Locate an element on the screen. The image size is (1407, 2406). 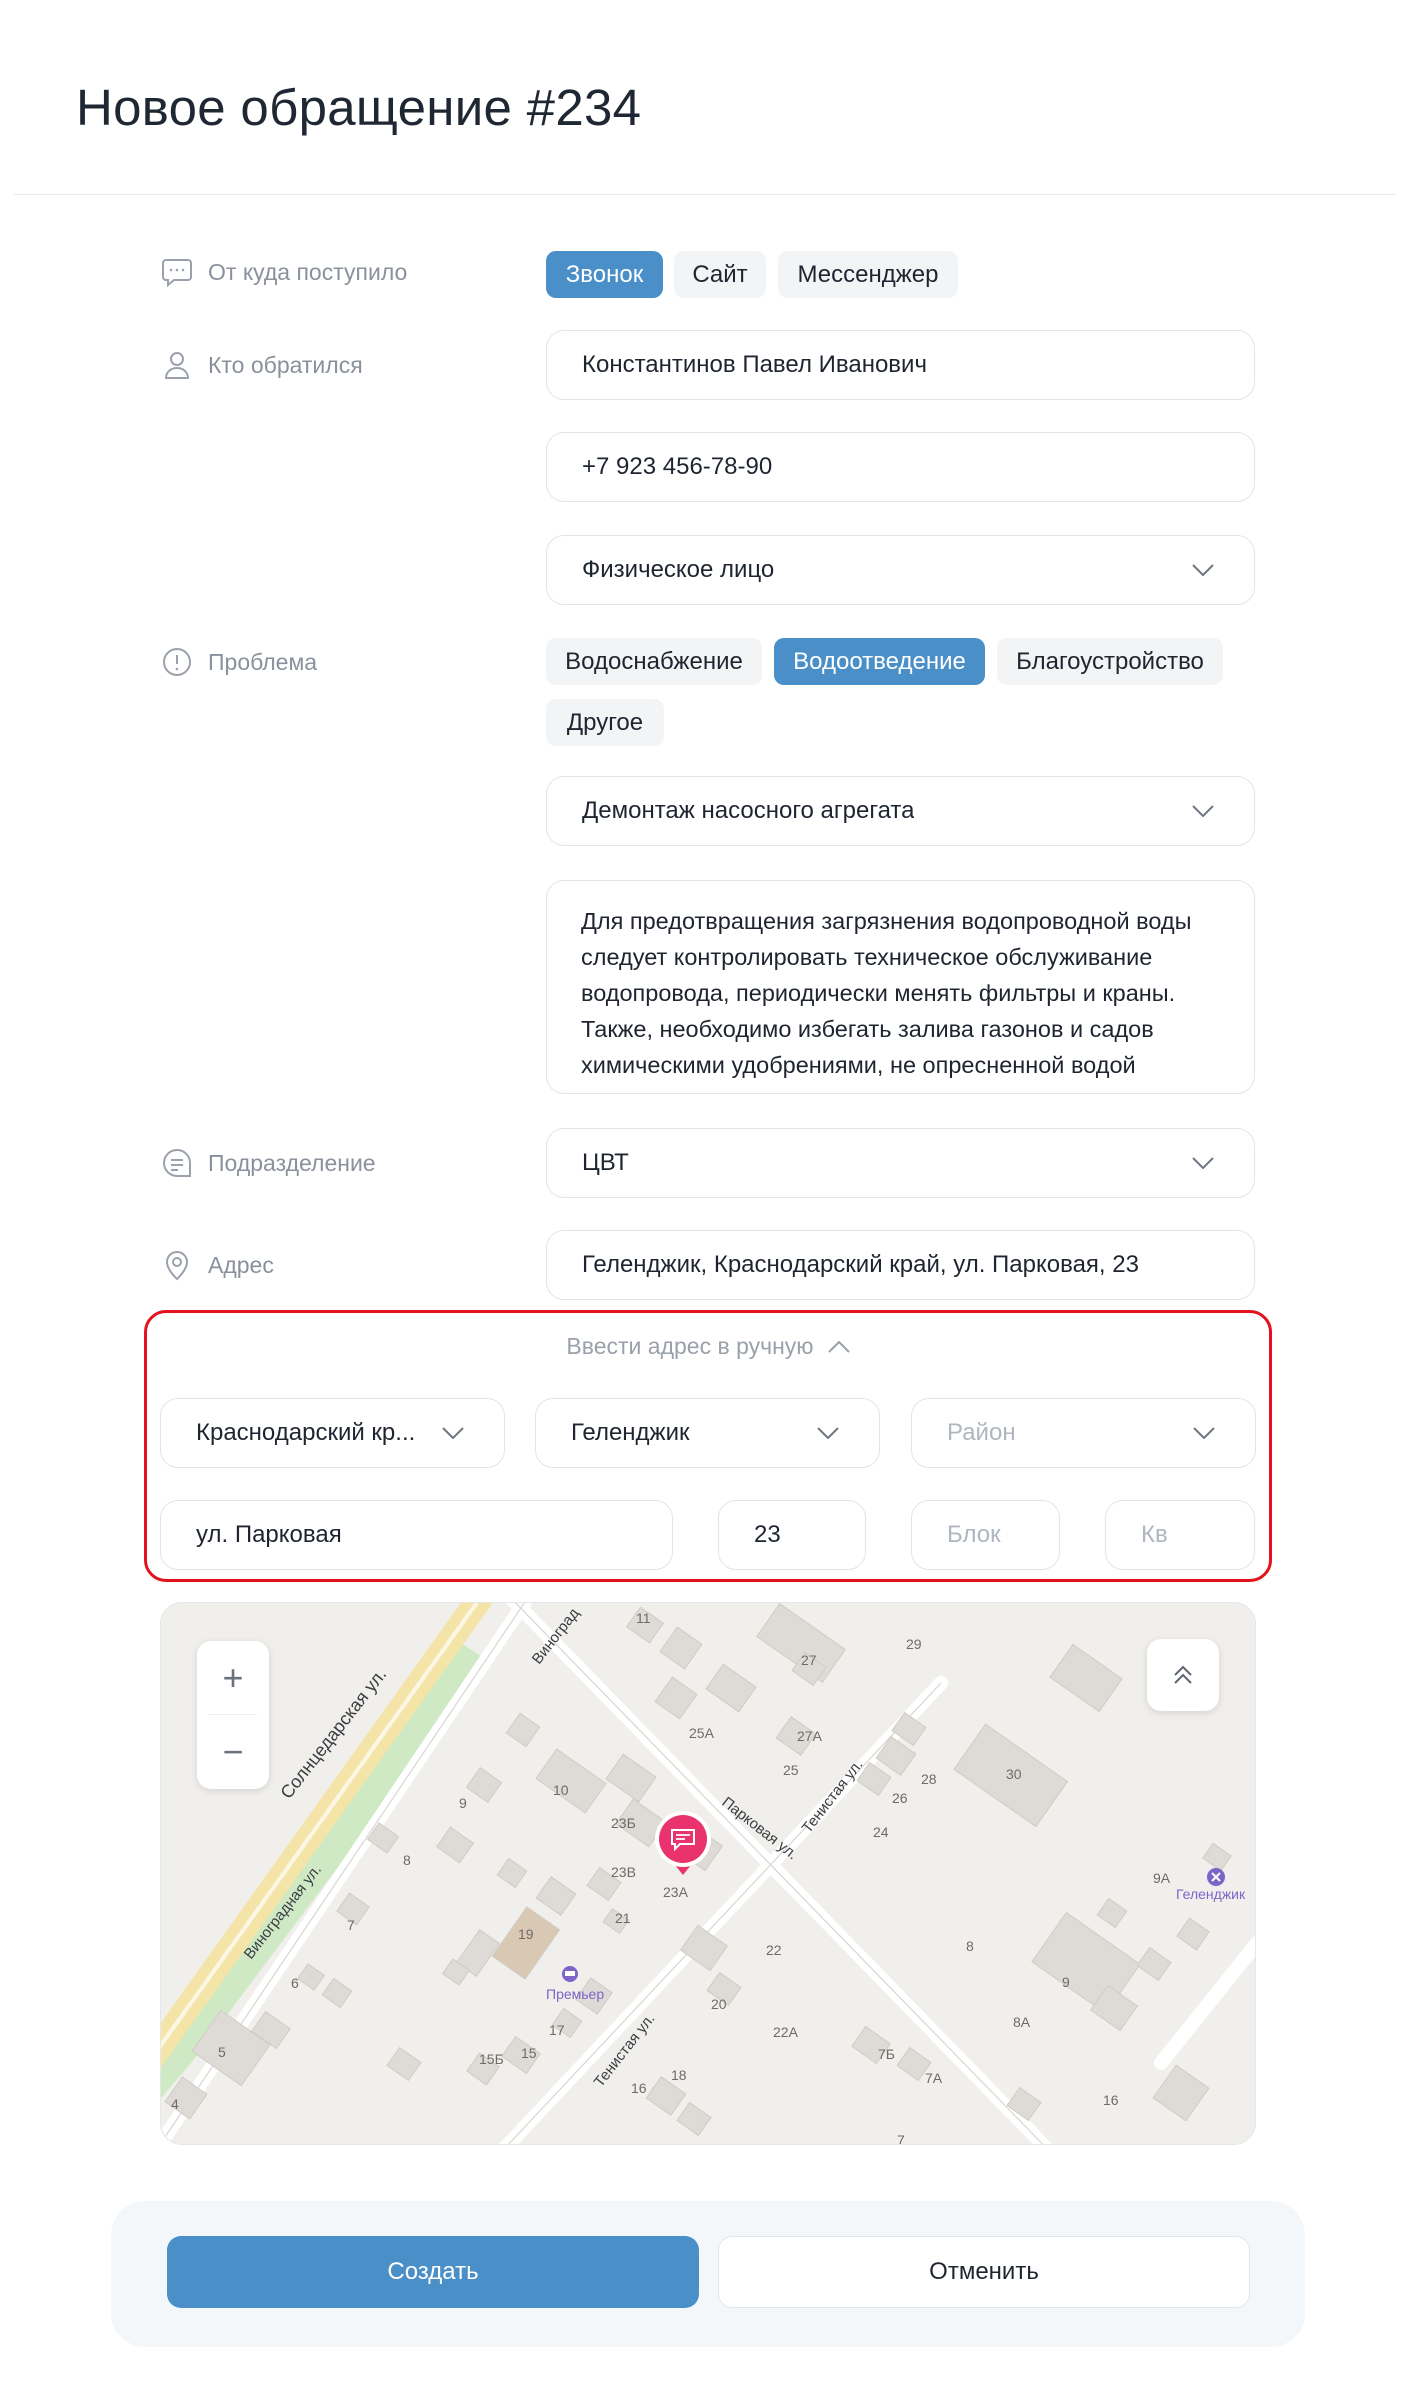
zoom-control: + − is located at coordinates (233, 1715).